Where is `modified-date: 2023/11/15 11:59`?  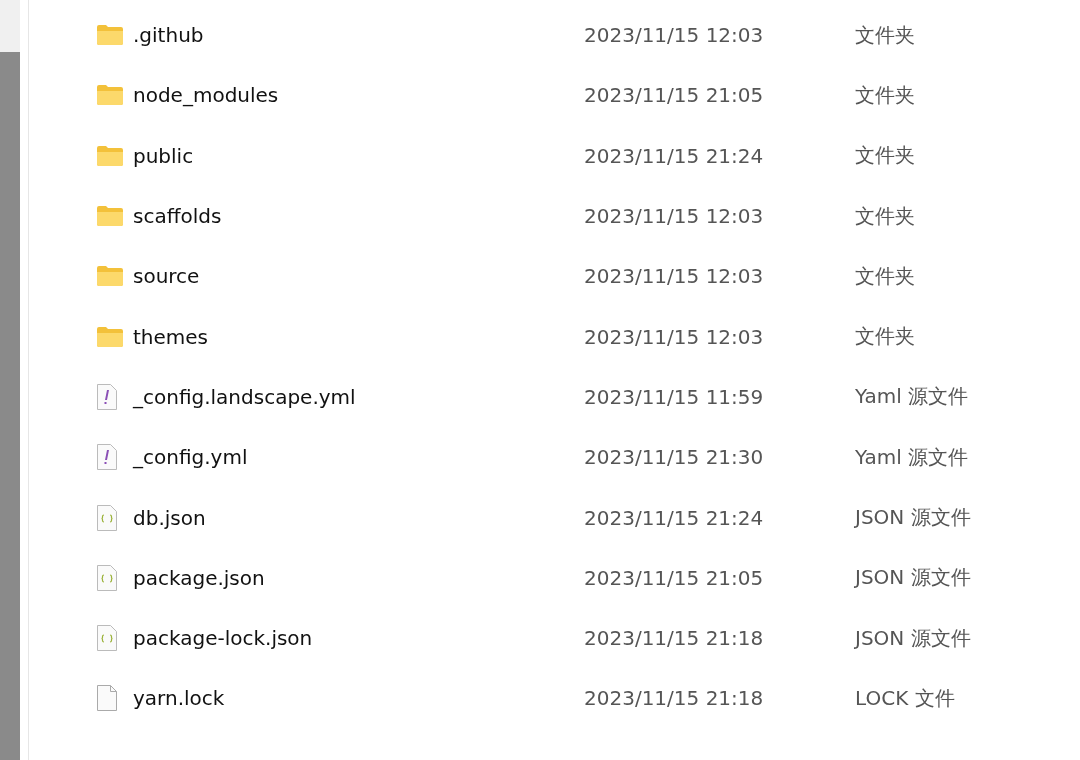
modified-date: 2023/11/15 11:59 is located at coordinates (674, 396).